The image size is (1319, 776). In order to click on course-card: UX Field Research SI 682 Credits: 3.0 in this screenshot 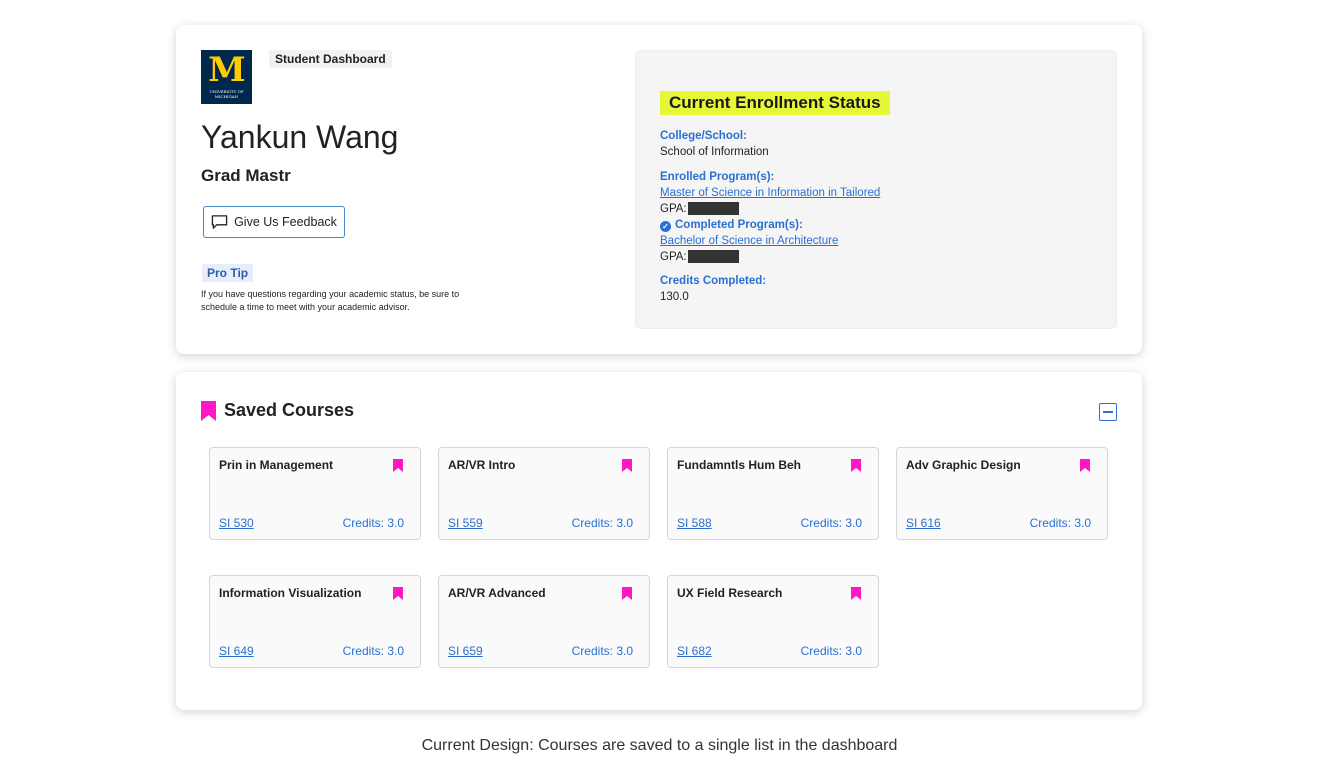, I will do `click(773, 621)`.